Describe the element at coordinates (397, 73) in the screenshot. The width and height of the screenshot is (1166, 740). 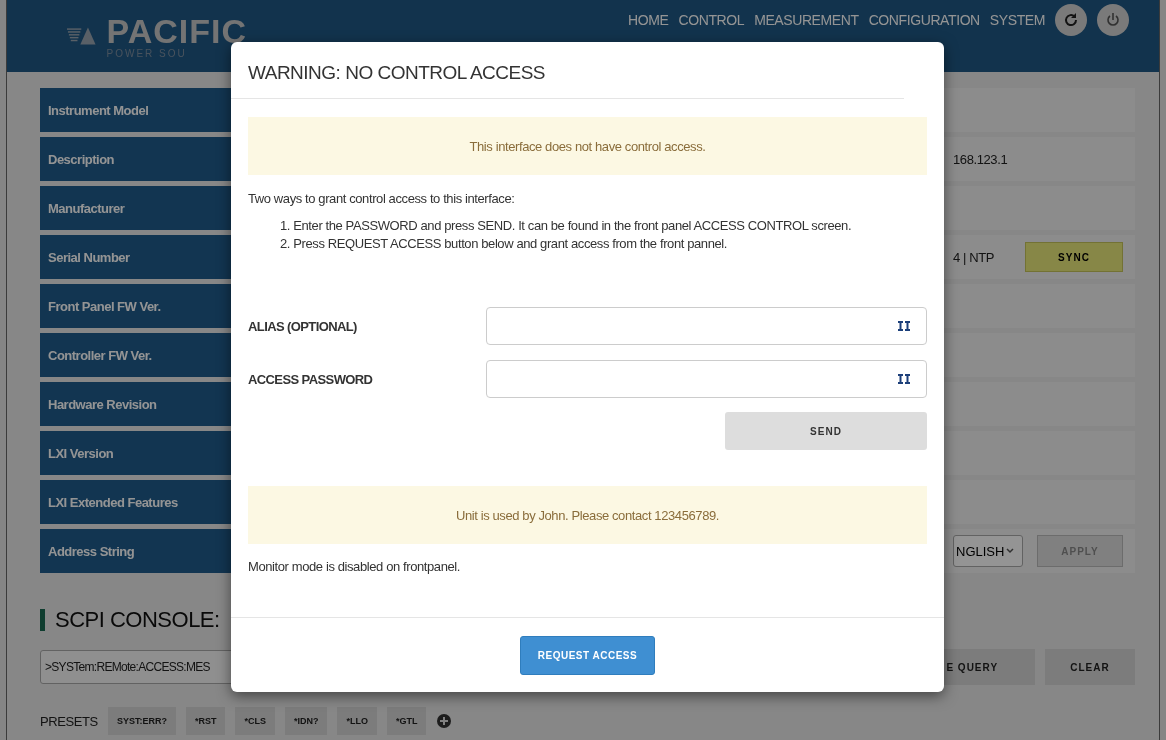
I see `dialog-title: WARNING: NO CONTROL ACCESS` at that location.